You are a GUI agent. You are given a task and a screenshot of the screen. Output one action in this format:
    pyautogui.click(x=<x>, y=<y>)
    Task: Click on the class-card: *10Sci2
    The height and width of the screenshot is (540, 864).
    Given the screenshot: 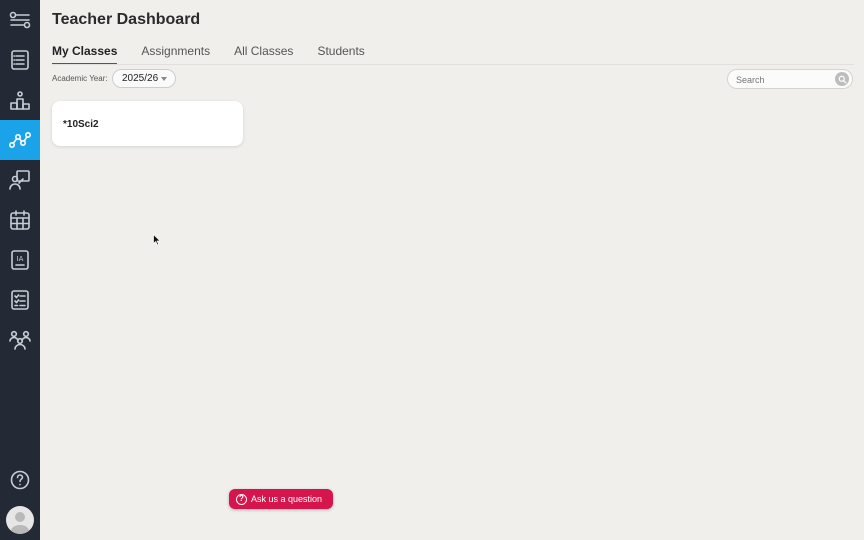 What is the action you would take?
    pyautogui.click(x=147, y=123)
    